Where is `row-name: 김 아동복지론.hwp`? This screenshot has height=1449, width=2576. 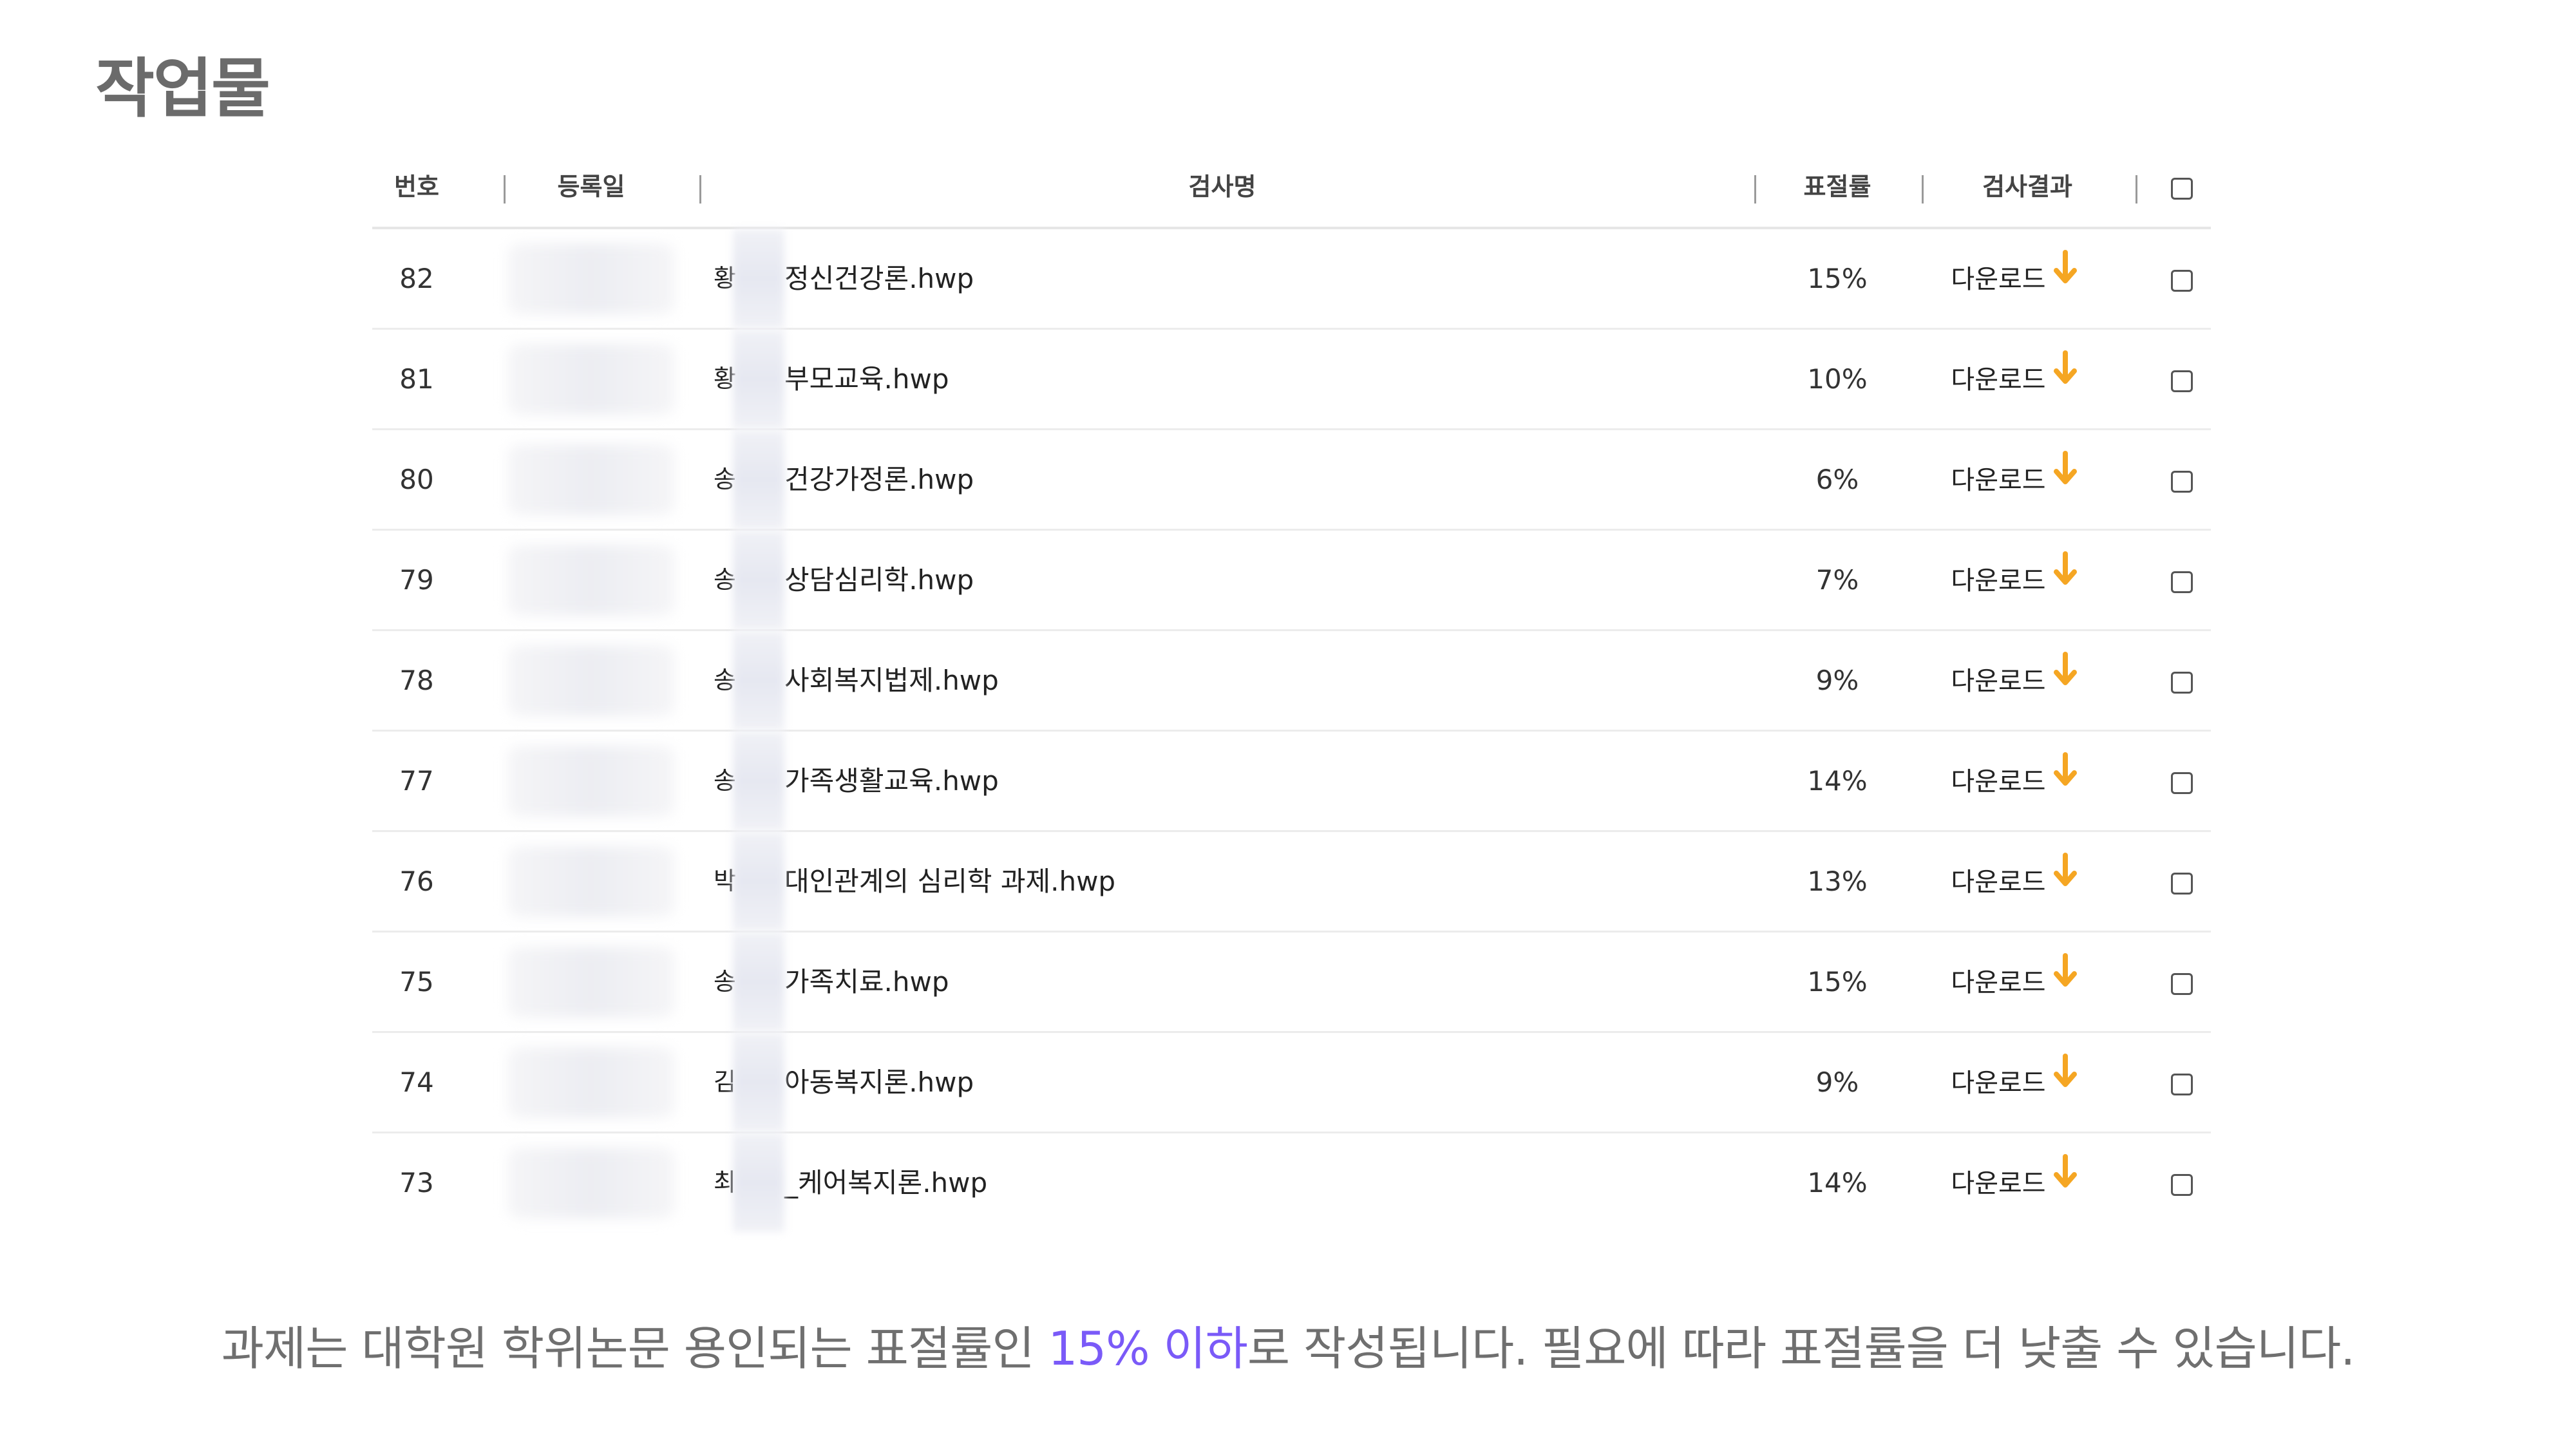
row-name: 김 아동복지론.hwp is located at coordinates (1164, 1082).